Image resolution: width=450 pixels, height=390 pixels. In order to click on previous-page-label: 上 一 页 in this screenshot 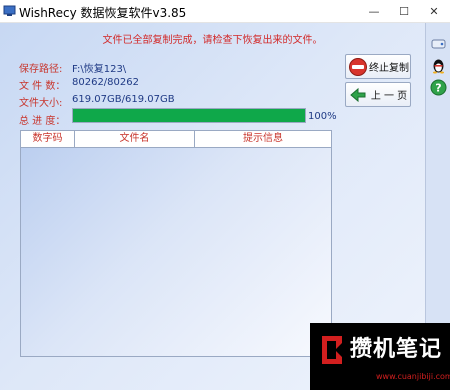, I will do `click(389, 96)`.